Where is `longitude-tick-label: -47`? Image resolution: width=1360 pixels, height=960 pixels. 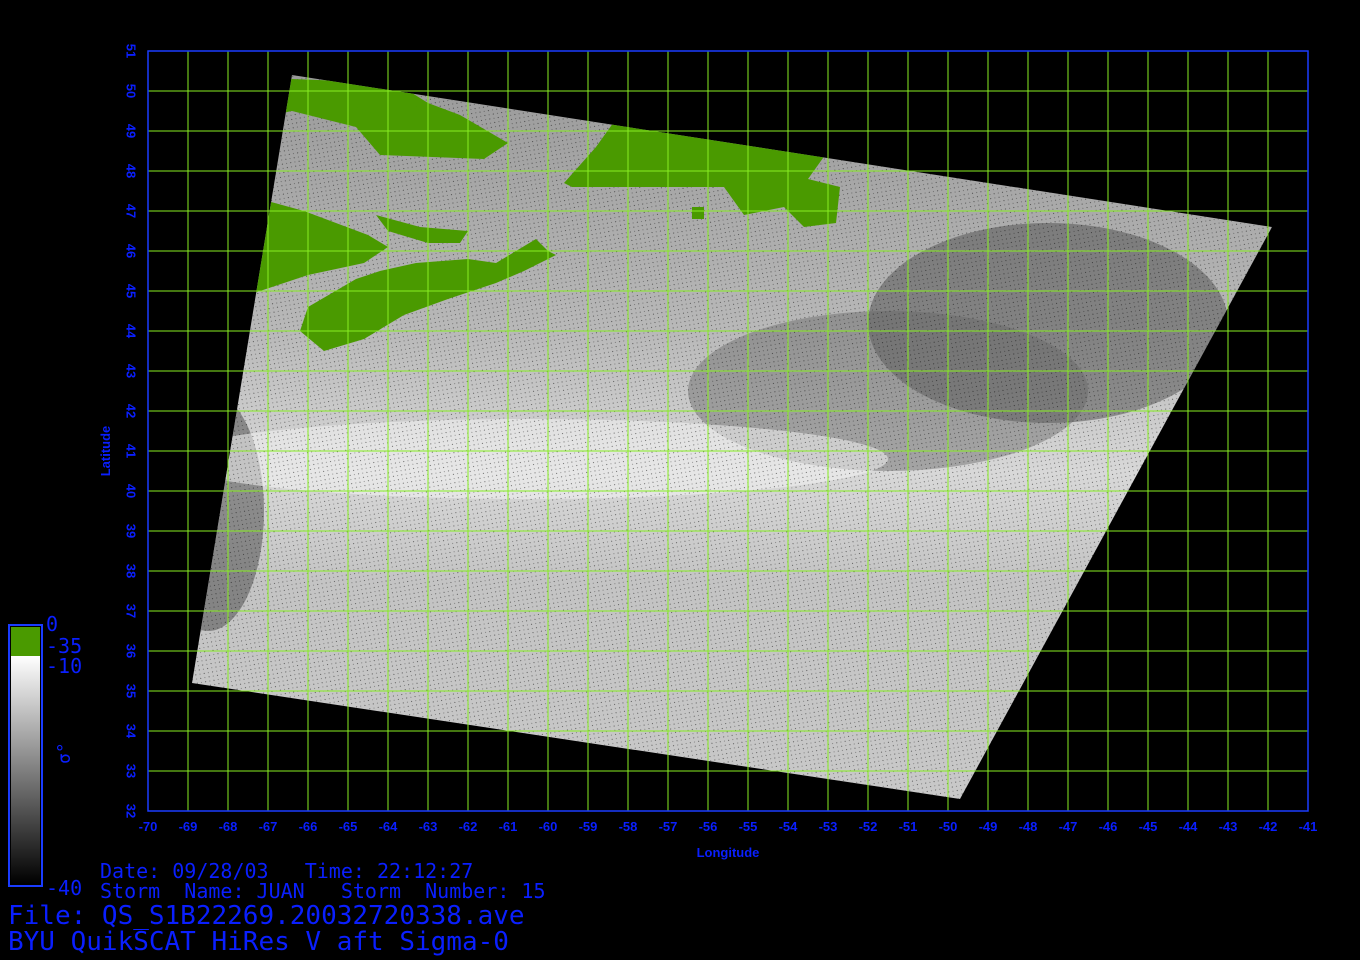
longitude-tick-label: -47 is located at coordinates (1068, 826).